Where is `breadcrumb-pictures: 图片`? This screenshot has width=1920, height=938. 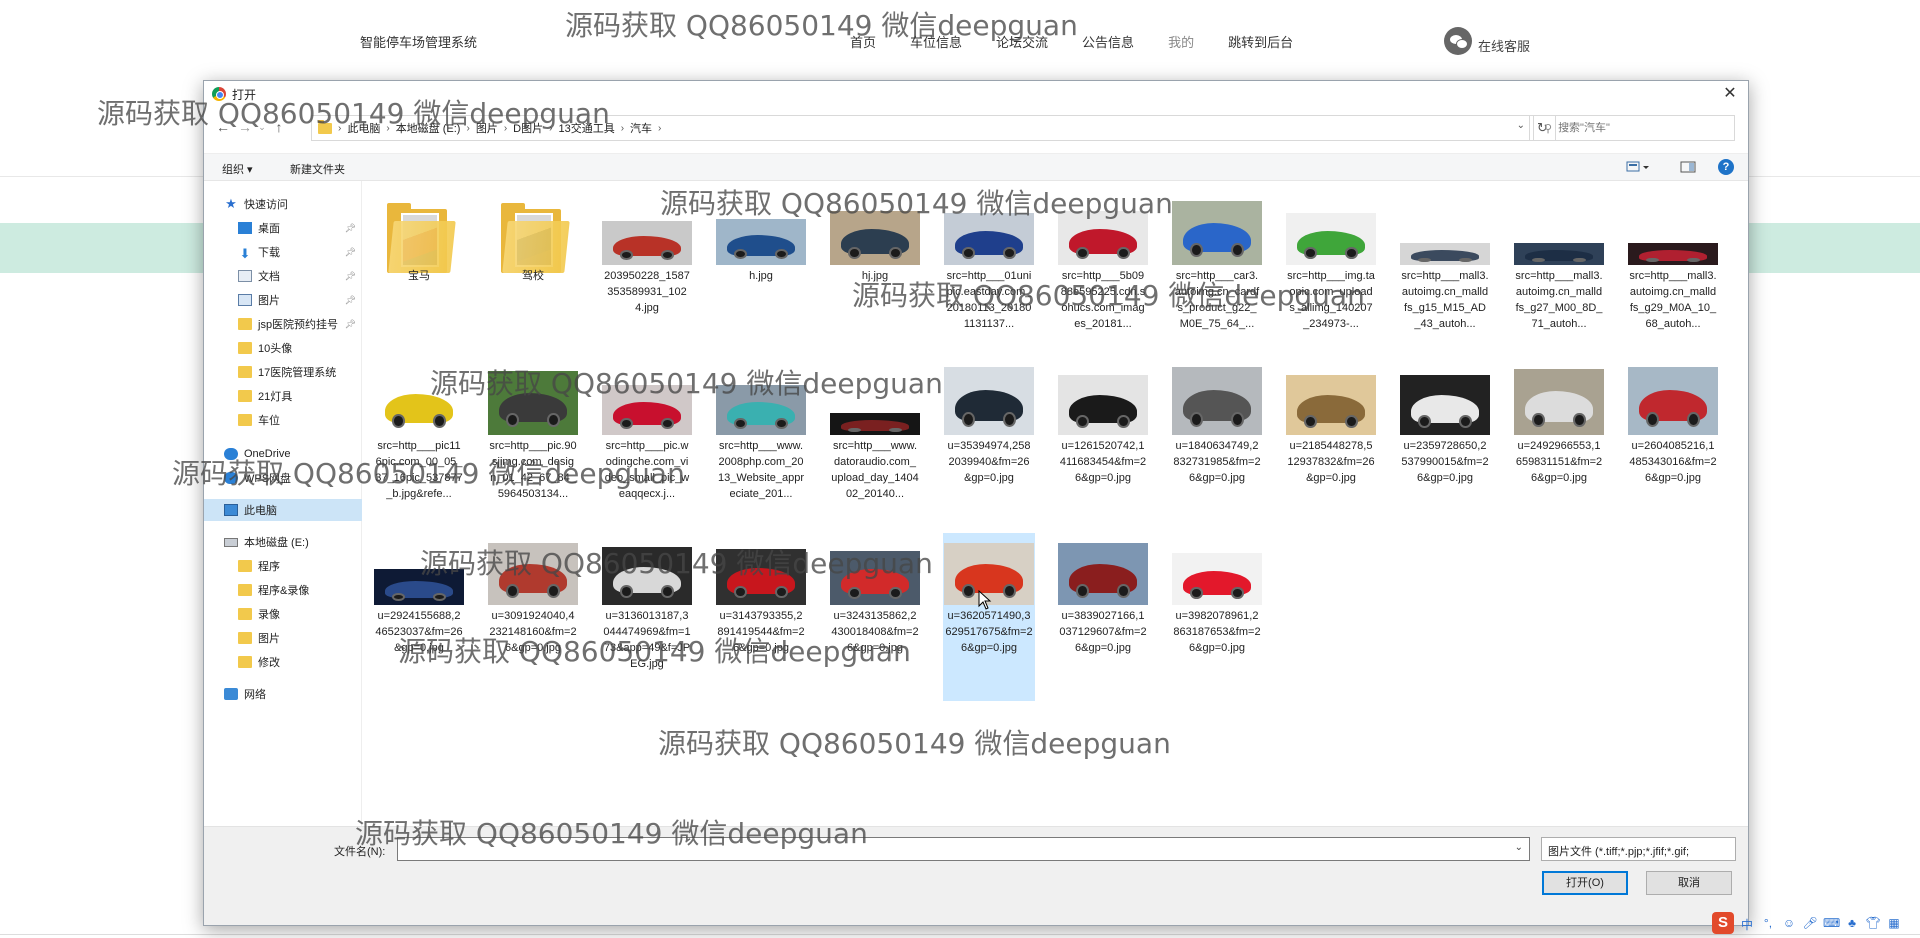 breadcrumb-pictures: 图片 is located at coordinates (487, 128).